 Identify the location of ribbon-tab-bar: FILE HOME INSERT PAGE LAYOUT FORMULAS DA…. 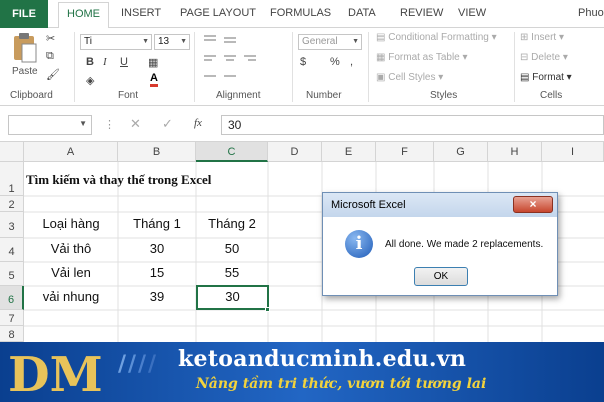
(302, 14).